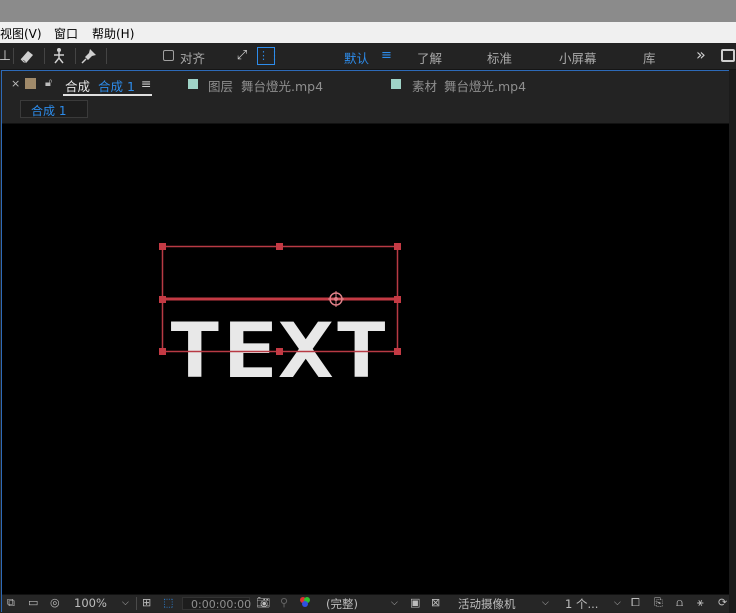 This screenshot has height=613, width=736. I want to click on tab-footage-prefix: 素材, so click(424, 85).